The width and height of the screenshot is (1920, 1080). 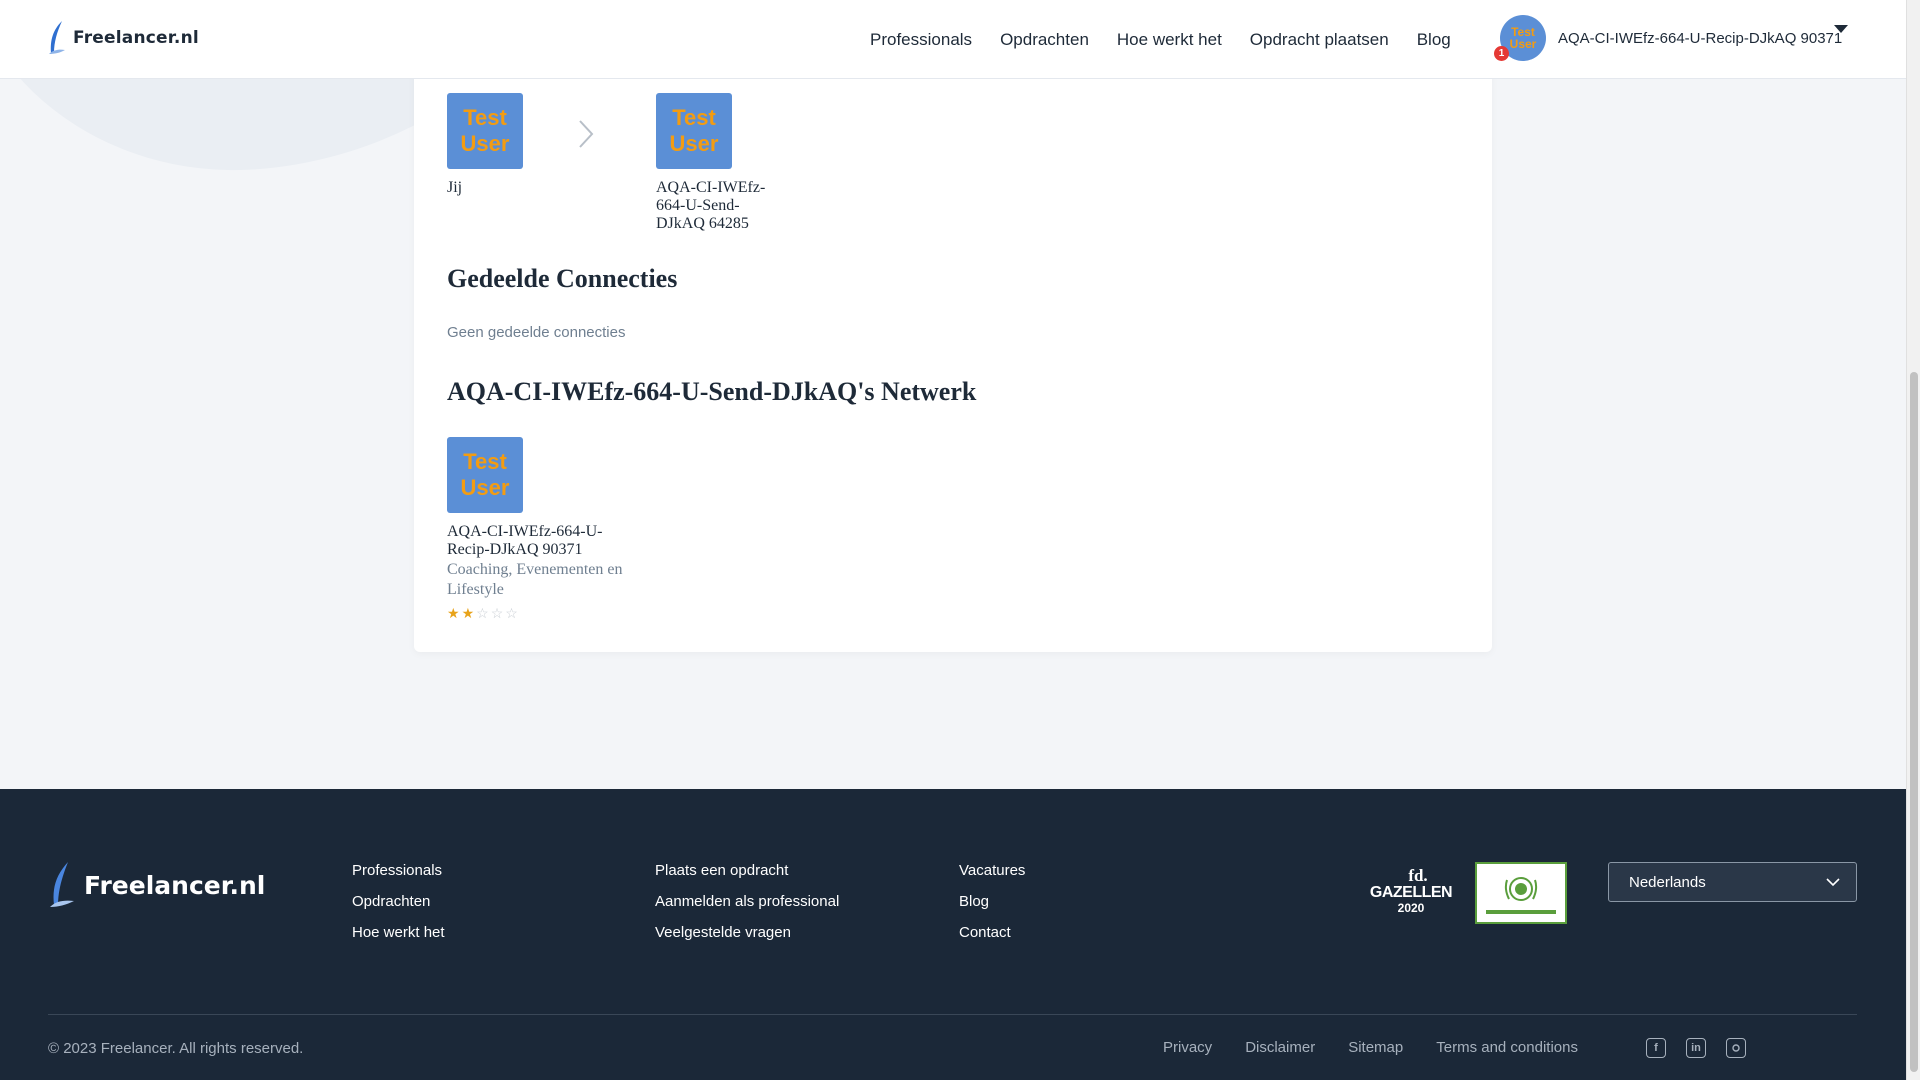 I want to click on footer-link-vacatures: Vacatures, so click(x=992, y=871).